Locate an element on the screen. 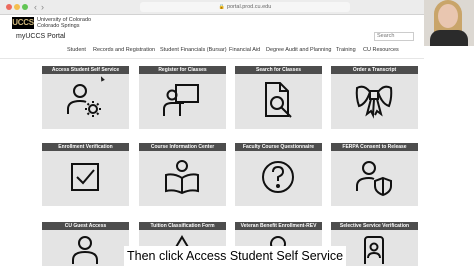 This screenshot has height=266, width=474. lock-icon: 🔒 is located at coordinates (221, 7).